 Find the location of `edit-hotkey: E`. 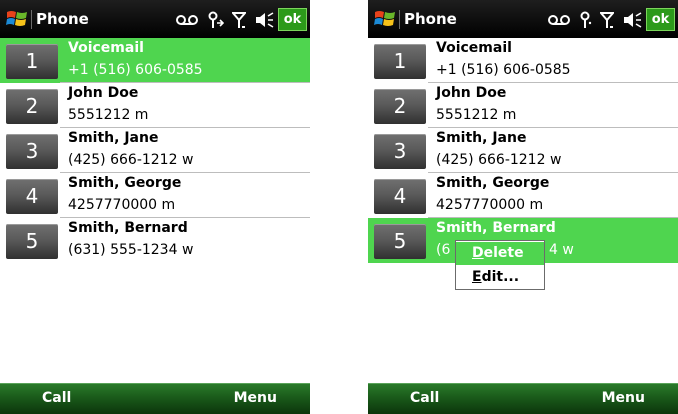

edit-hotkey: E is located at coordinates (477, 277).